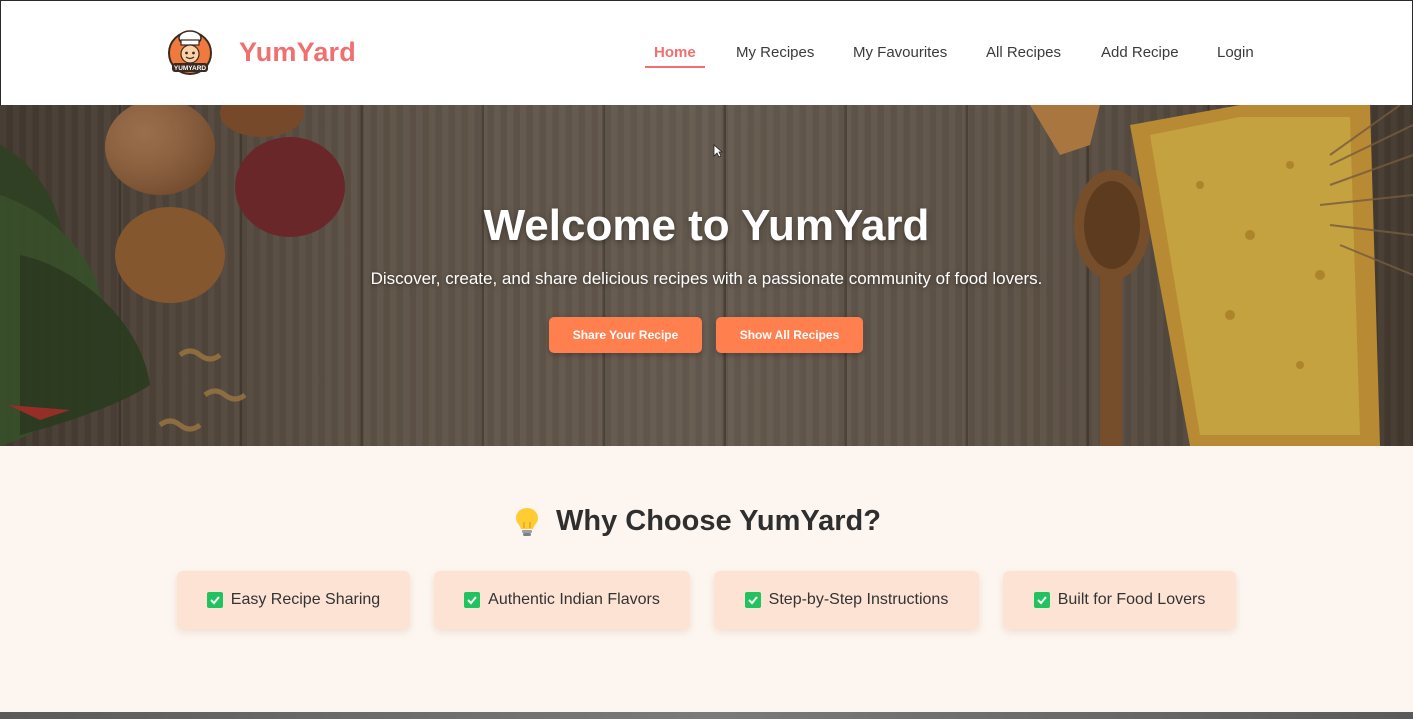 Image resolution: width=1413 pixels, height=719 pixels. What do you see at coordinates (1140, 52) in the screenshot?
I see `nav-add-recipe: Add Recipe` at bounding box center [1140, 52].